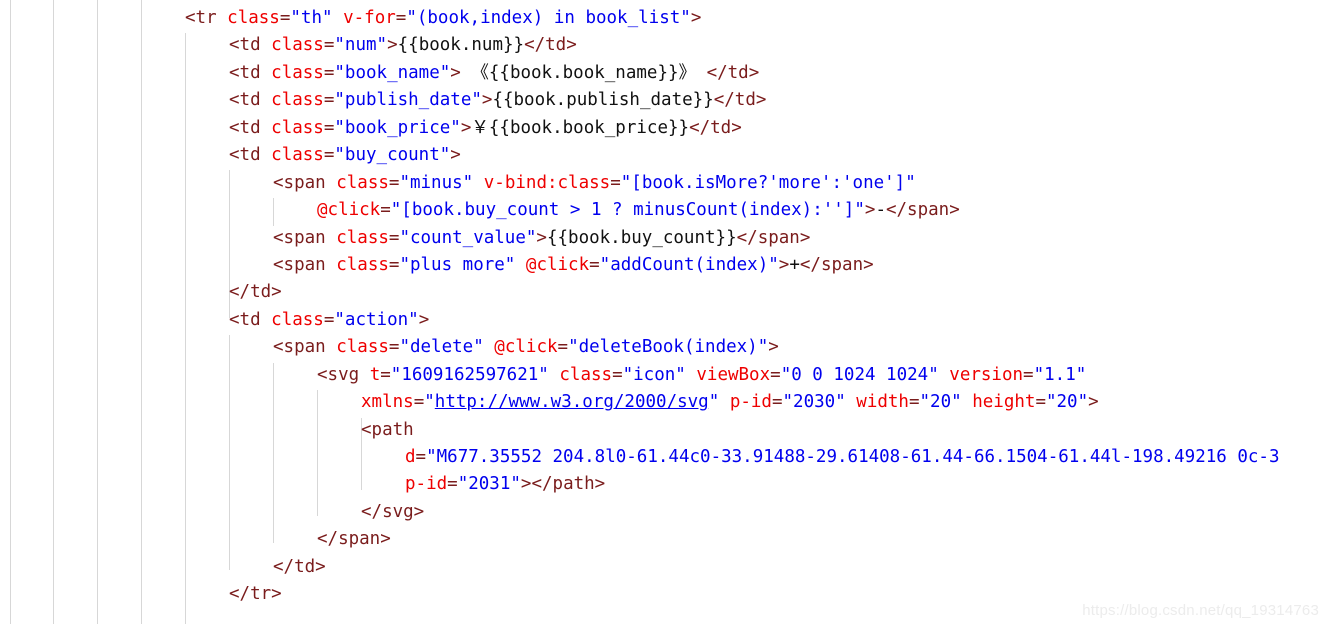 The image size is (1327, 624). What do you see at coordinates (457, 264) in the screenshot?
I see `code-token-val: "plus more"` at bounding box center [457, 264].